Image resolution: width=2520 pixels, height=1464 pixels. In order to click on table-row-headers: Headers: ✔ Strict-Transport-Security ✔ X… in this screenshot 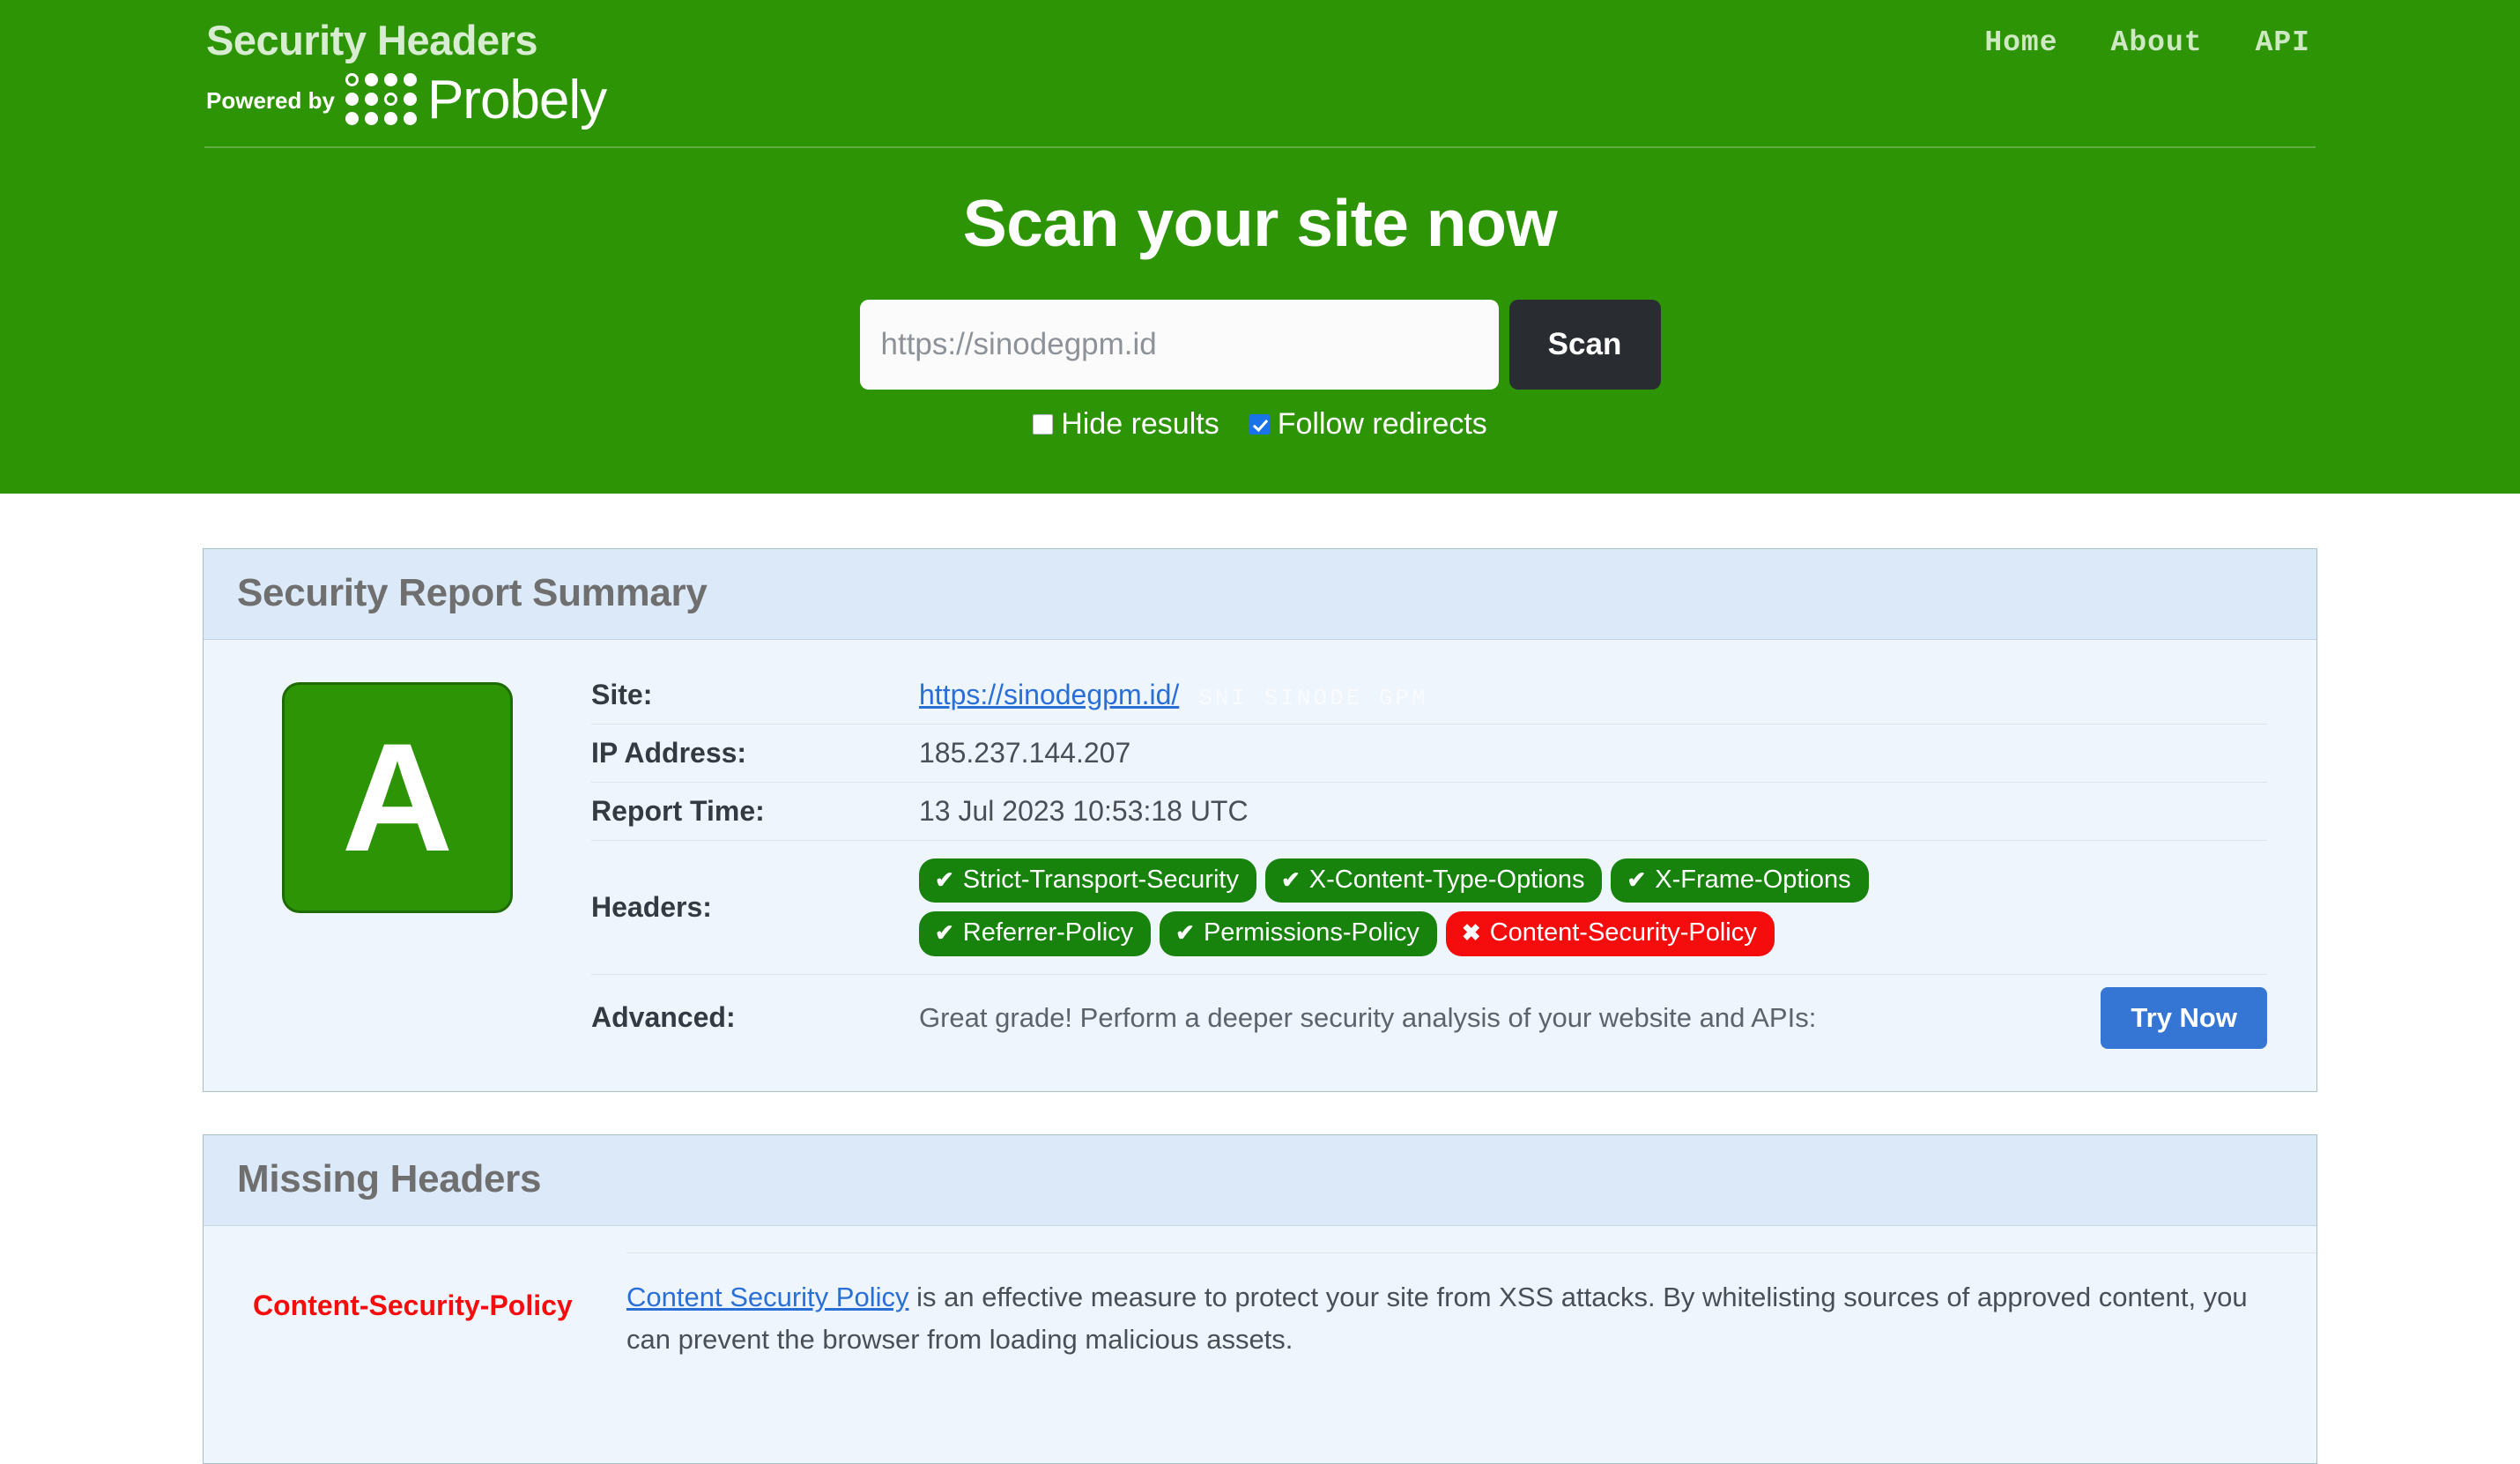, I will do `click(1429, 908)`.